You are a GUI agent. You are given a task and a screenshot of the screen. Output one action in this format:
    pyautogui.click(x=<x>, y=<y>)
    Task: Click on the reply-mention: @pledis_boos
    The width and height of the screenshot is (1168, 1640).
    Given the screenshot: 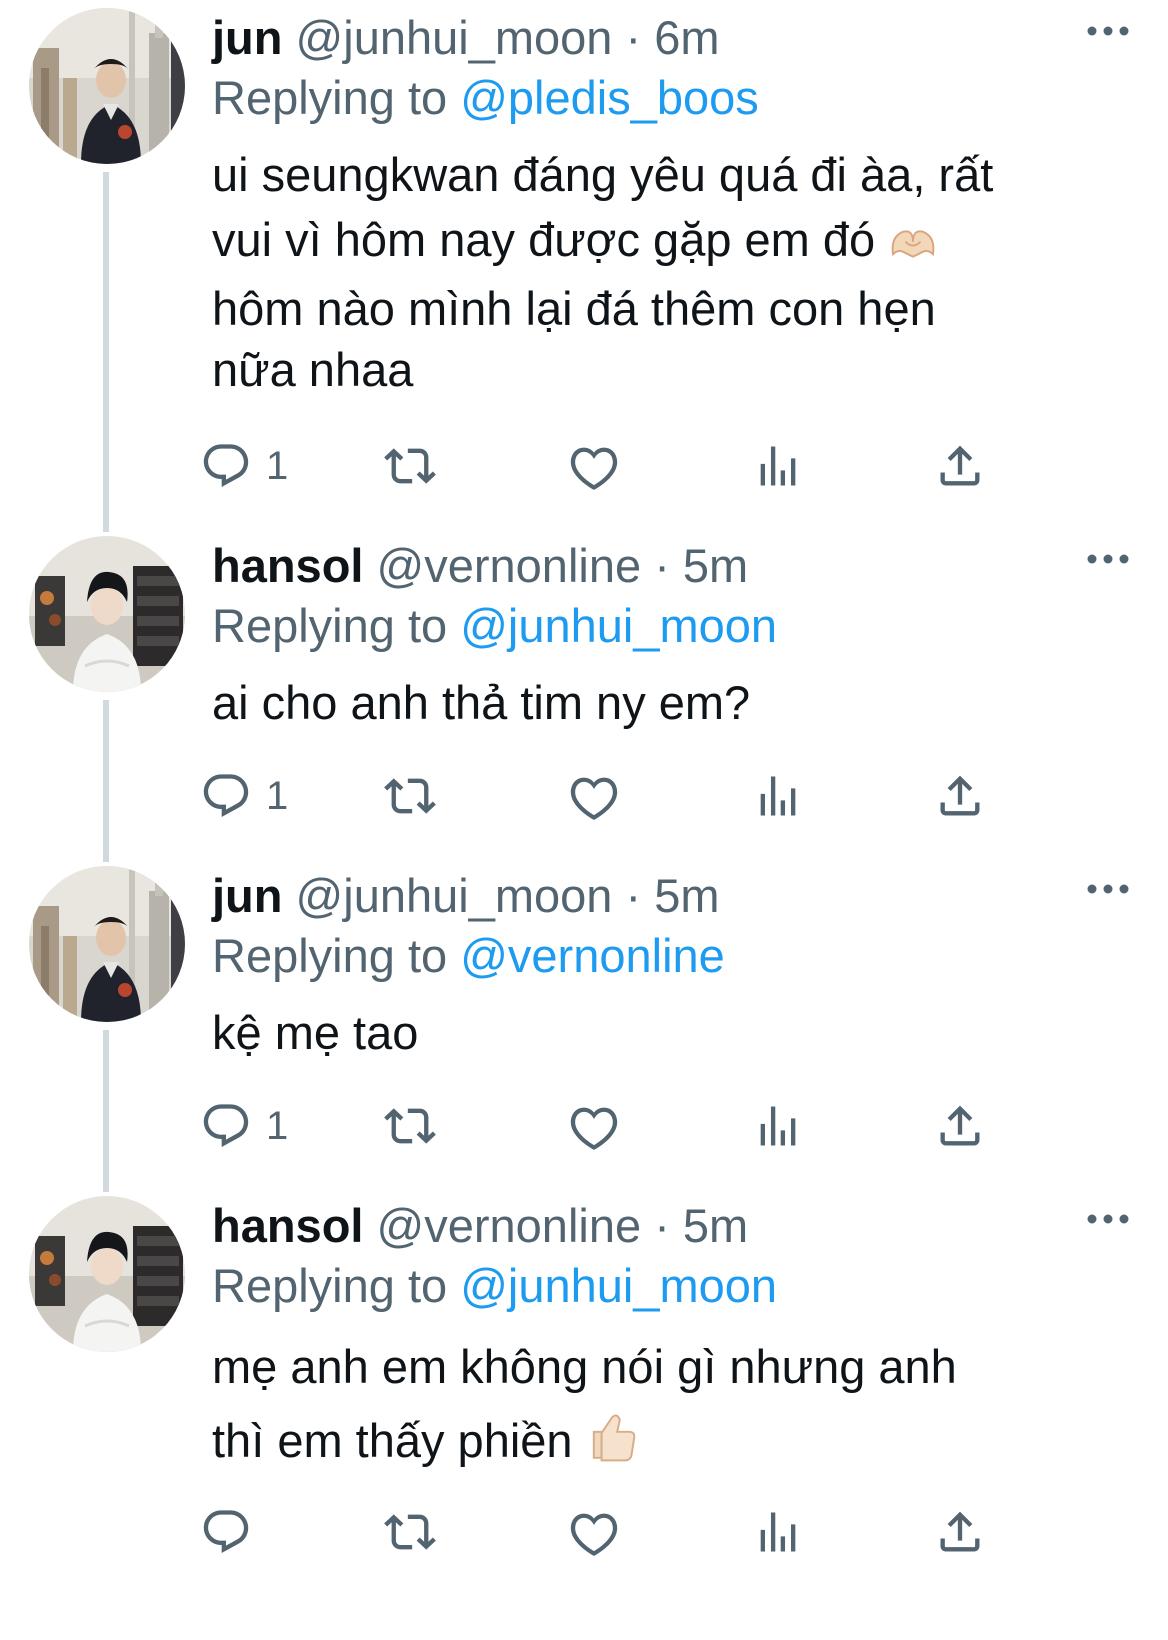 What is the action you would take?
    pyautogui.click(x=609, y=97)
    